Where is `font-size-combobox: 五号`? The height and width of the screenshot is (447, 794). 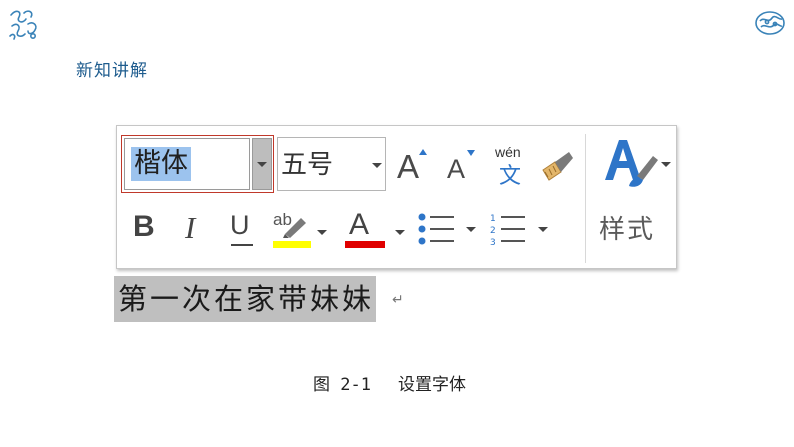 font-size-combobox: 五号 is located at coordinates (331, 164).